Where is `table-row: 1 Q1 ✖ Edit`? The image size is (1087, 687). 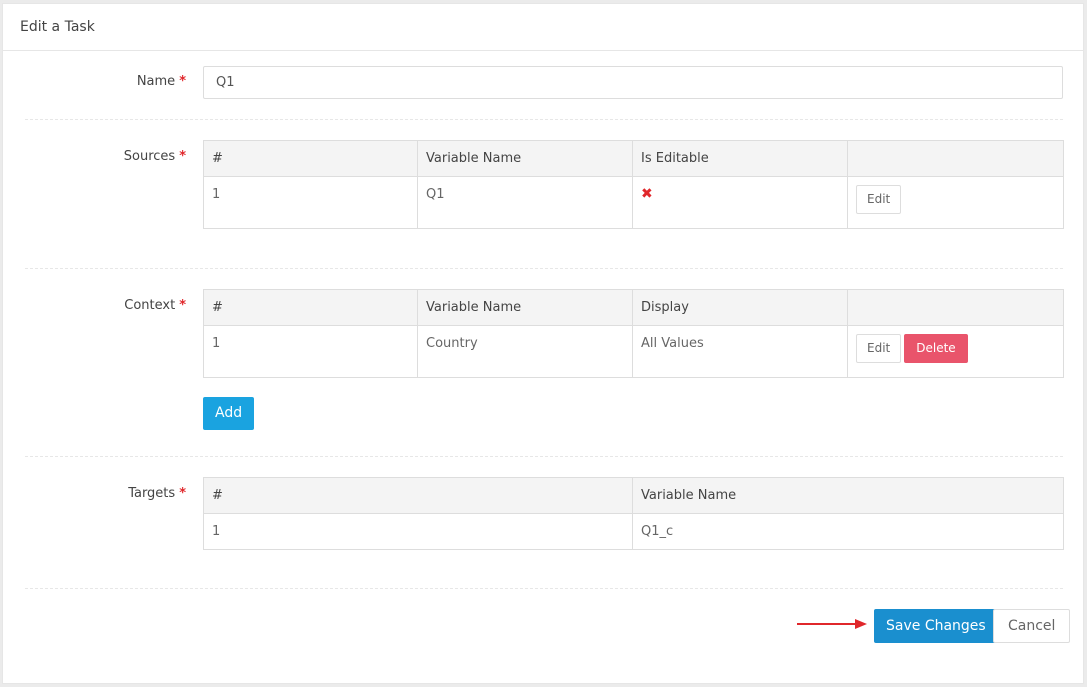 table-row: 1 Q1 ✖ Edit is located at coordinates (633, 202).